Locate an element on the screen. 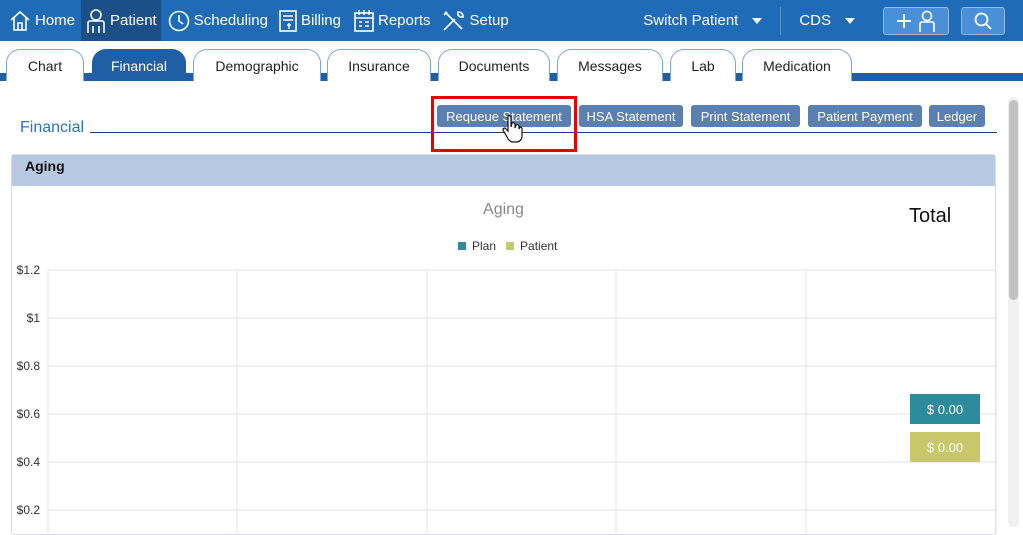 The image size is (1023, 535). tab-demographic-label: Demographic is located at coordinates (257, 65).